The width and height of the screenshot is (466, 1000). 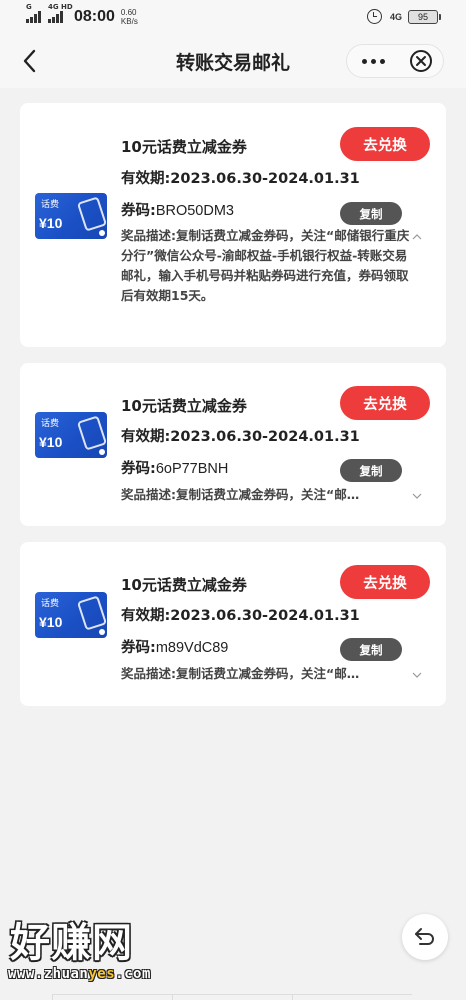 What do you see at coordinates (194, 211) in the screenshot?
I see `coupon-code: BRO50DM3` at bounding box center [194, 211].